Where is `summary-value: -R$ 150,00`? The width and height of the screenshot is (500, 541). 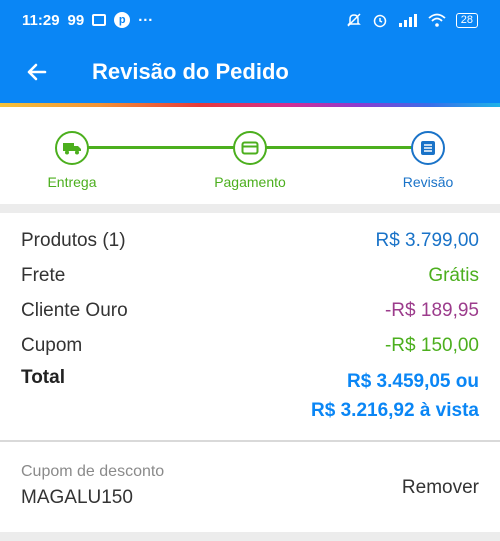
summary-value: -R$ 150,00 is located at coordinates (431, 345).